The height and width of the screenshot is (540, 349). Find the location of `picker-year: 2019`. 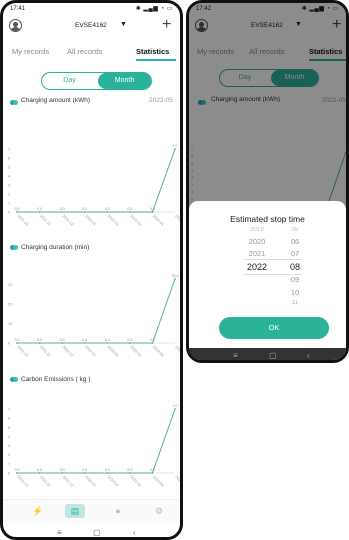

picker-year: 2019 is located at coordinates (257, 230).